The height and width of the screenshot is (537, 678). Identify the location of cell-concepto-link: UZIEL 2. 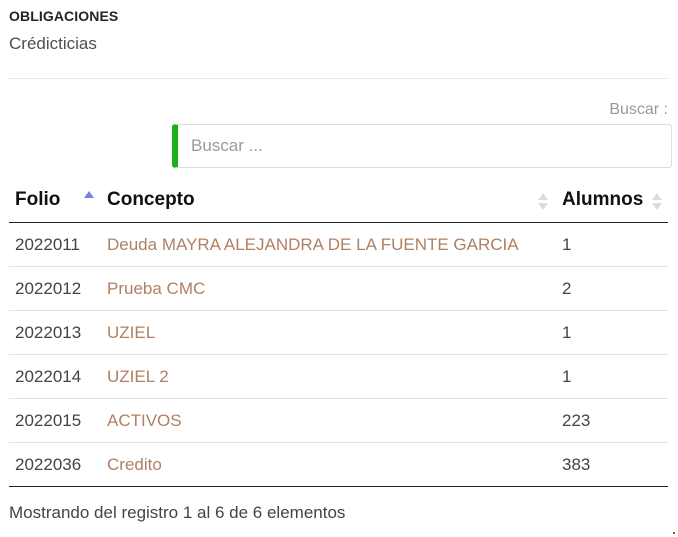
(138, 376).